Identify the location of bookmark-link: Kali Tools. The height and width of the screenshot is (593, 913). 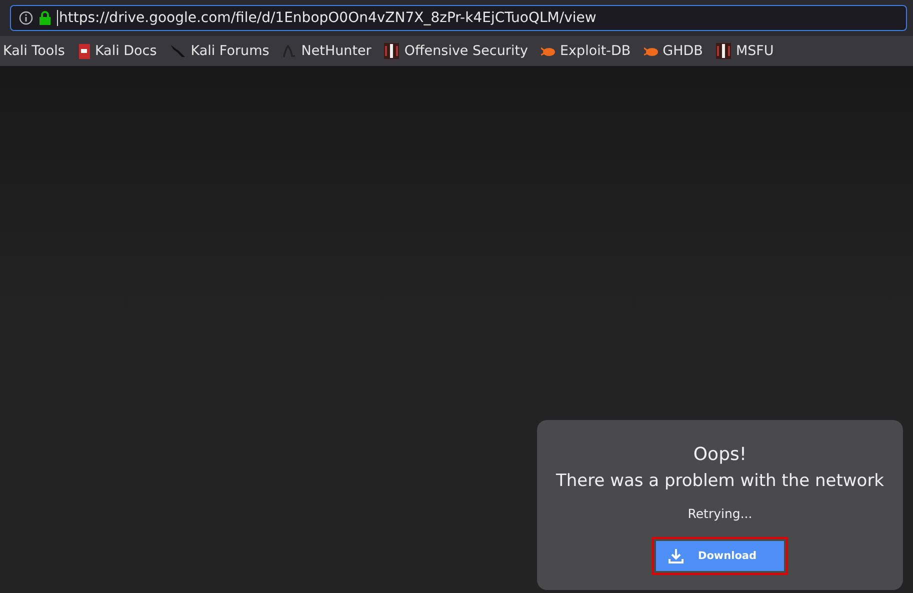
(34, 51).